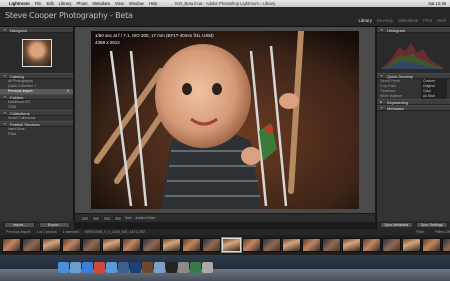 The width and height of the screenshot is (450, 281). What do you see at coordinates (36, 134) in the screenshot?
I see `publish-item-flickr: Flickr` at bounding box center [36, 134].